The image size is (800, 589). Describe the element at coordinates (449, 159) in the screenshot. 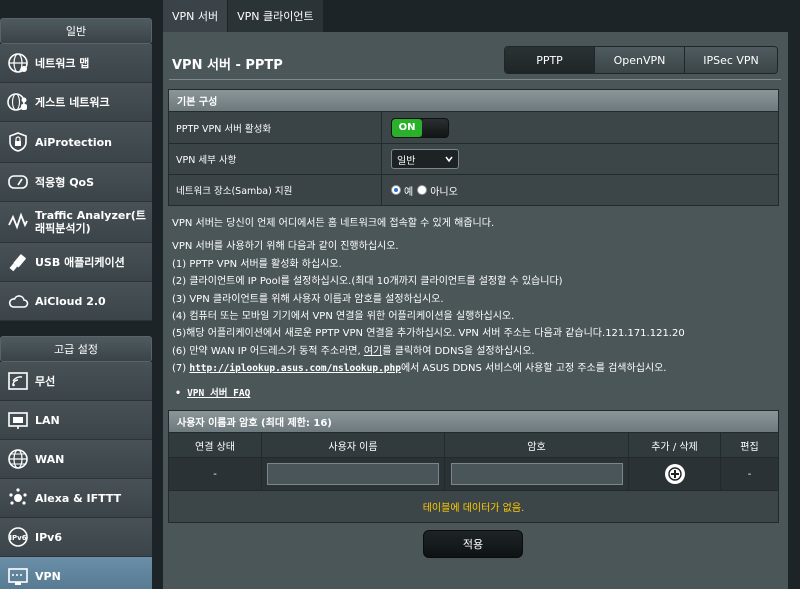

I see `chevron-down-icon` at that location.